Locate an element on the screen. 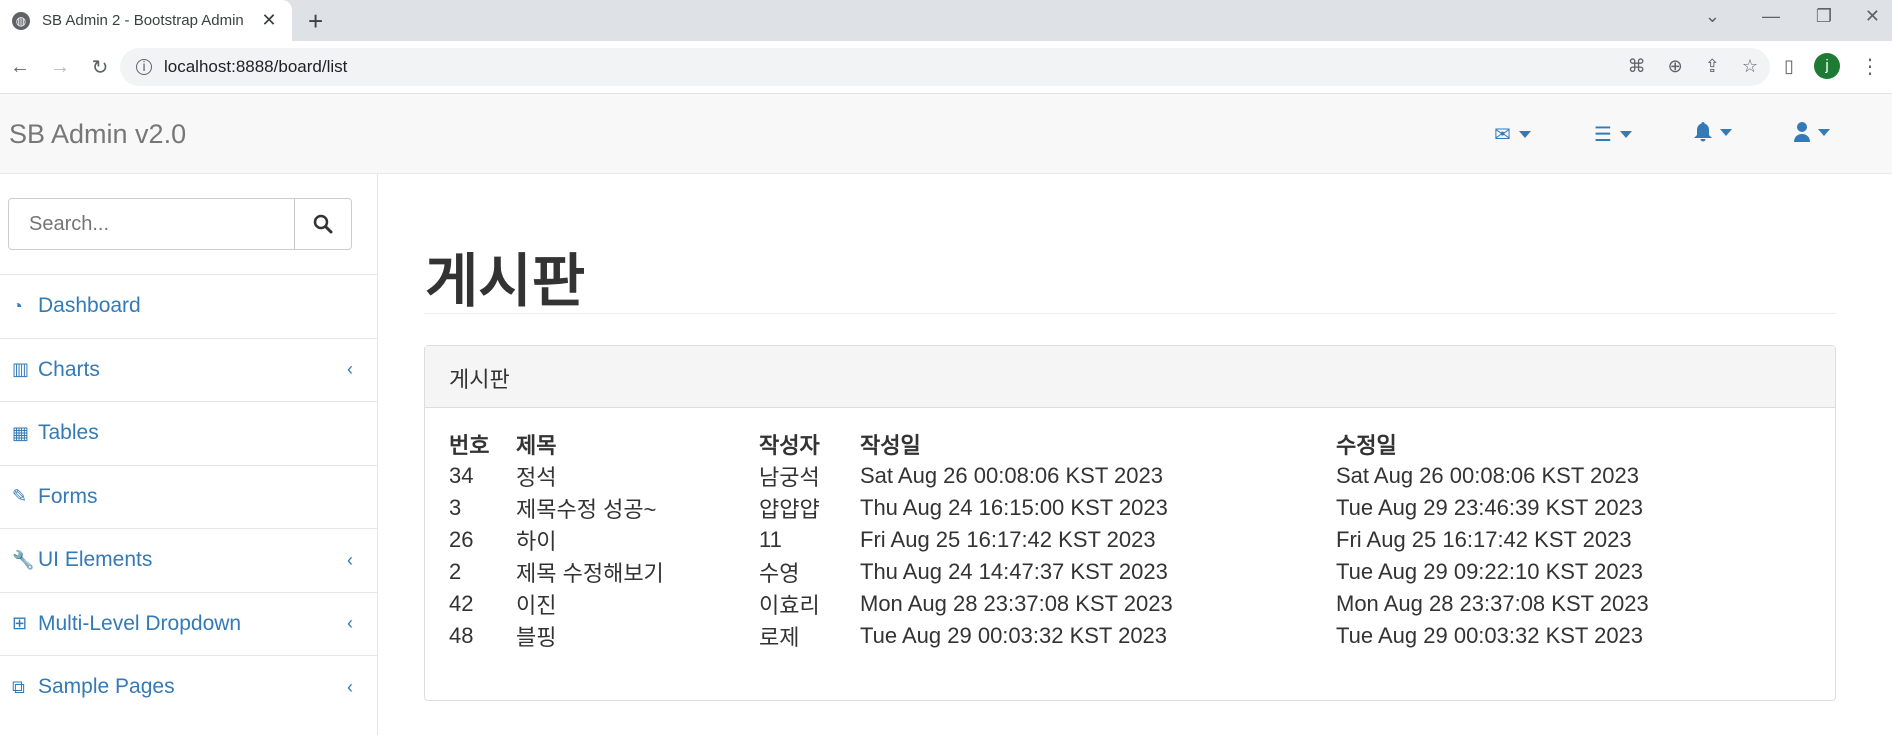  cell-updatedate: Tue Aug 29 00:03:32 KST 2023 is located at coordinates (1490, 635).